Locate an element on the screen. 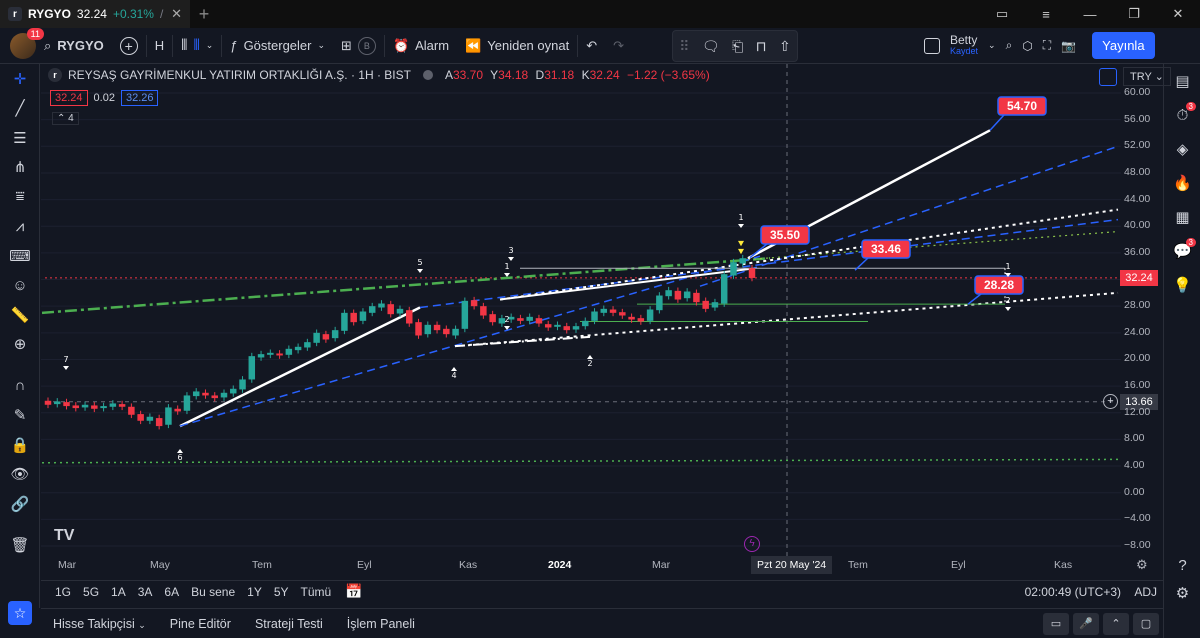  settings-icon: ⬡ is located at coordinates (1027, 46).